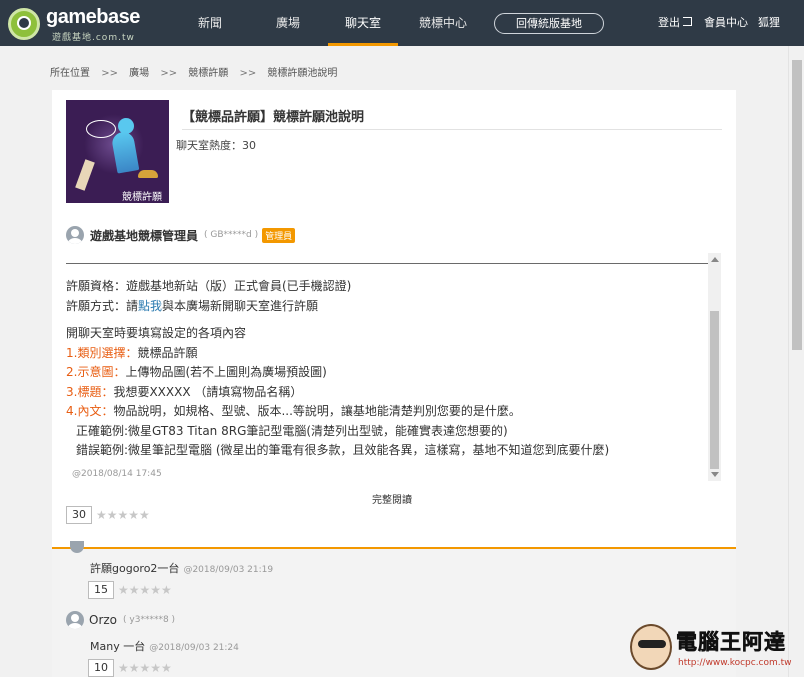 This screenshot has width=804, height=677. I want to click on comment-text: 許願gogoro2一台 @2018/09/03 21:19, so click(182, 568).